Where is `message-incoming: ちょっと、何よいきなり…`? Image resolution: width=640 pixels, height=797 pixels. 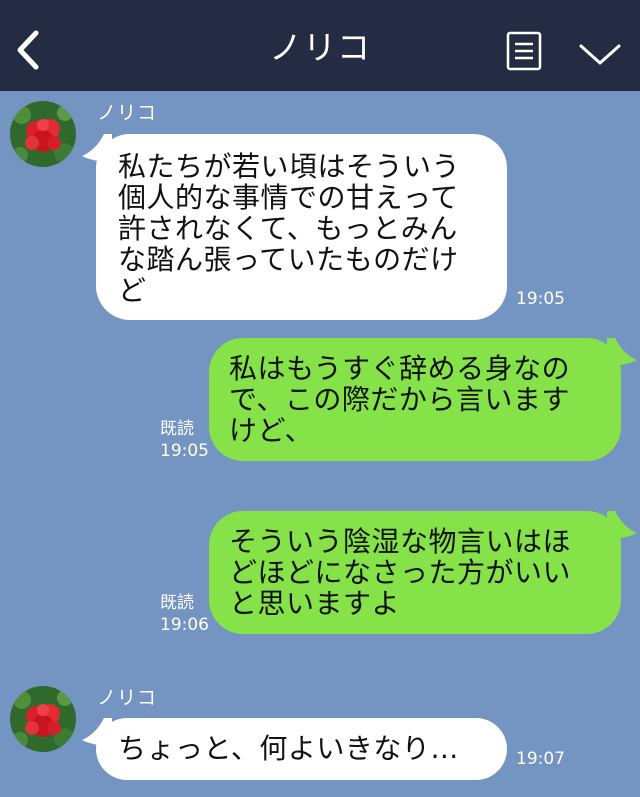 message-incoming: ちょっと、何よいきなり… is located at coordinates (294, 749).